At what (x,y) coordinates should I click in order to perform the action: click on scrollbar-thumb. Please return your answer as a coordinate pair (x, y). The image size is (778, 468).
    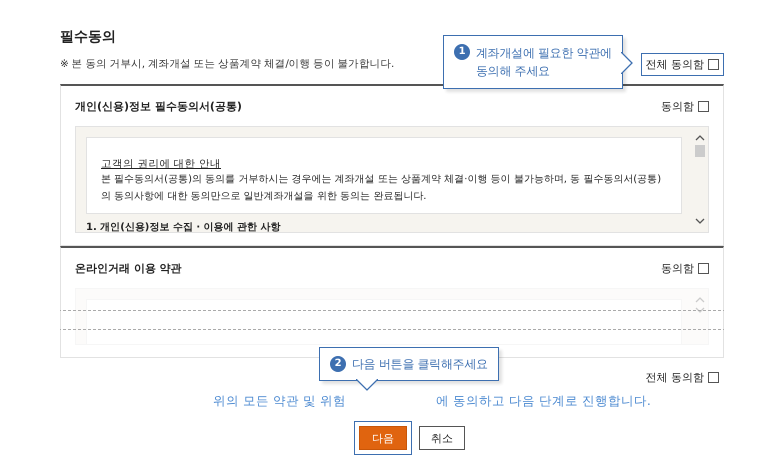
    Looking at the image, I should click on (700, 151).